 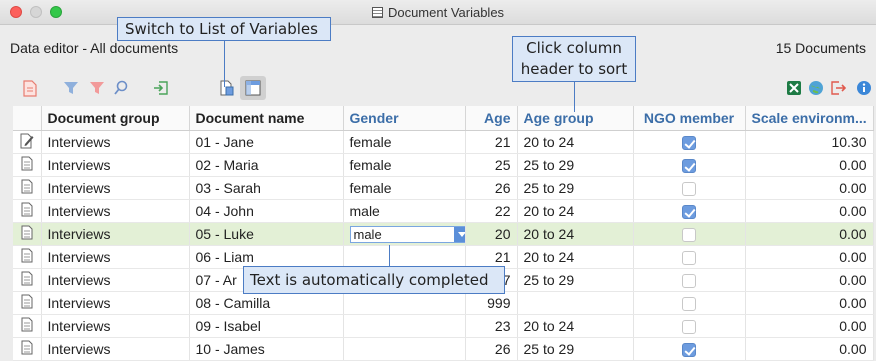 What do you see at coordinates (575, 303) in the screenshot?
I see `agegroup-cell` at bounding box center [575, 303].